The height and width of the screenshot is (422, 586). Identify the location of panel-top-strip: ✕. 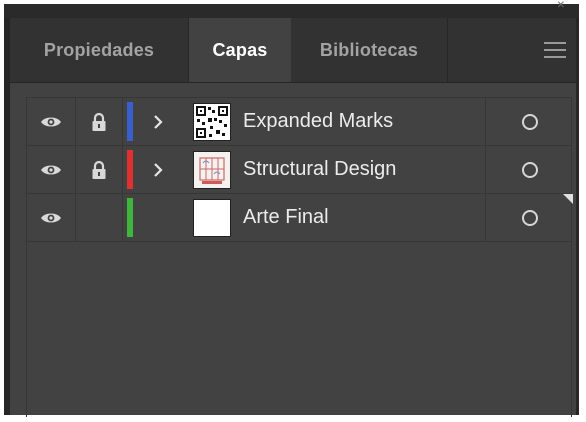
(291, 9).